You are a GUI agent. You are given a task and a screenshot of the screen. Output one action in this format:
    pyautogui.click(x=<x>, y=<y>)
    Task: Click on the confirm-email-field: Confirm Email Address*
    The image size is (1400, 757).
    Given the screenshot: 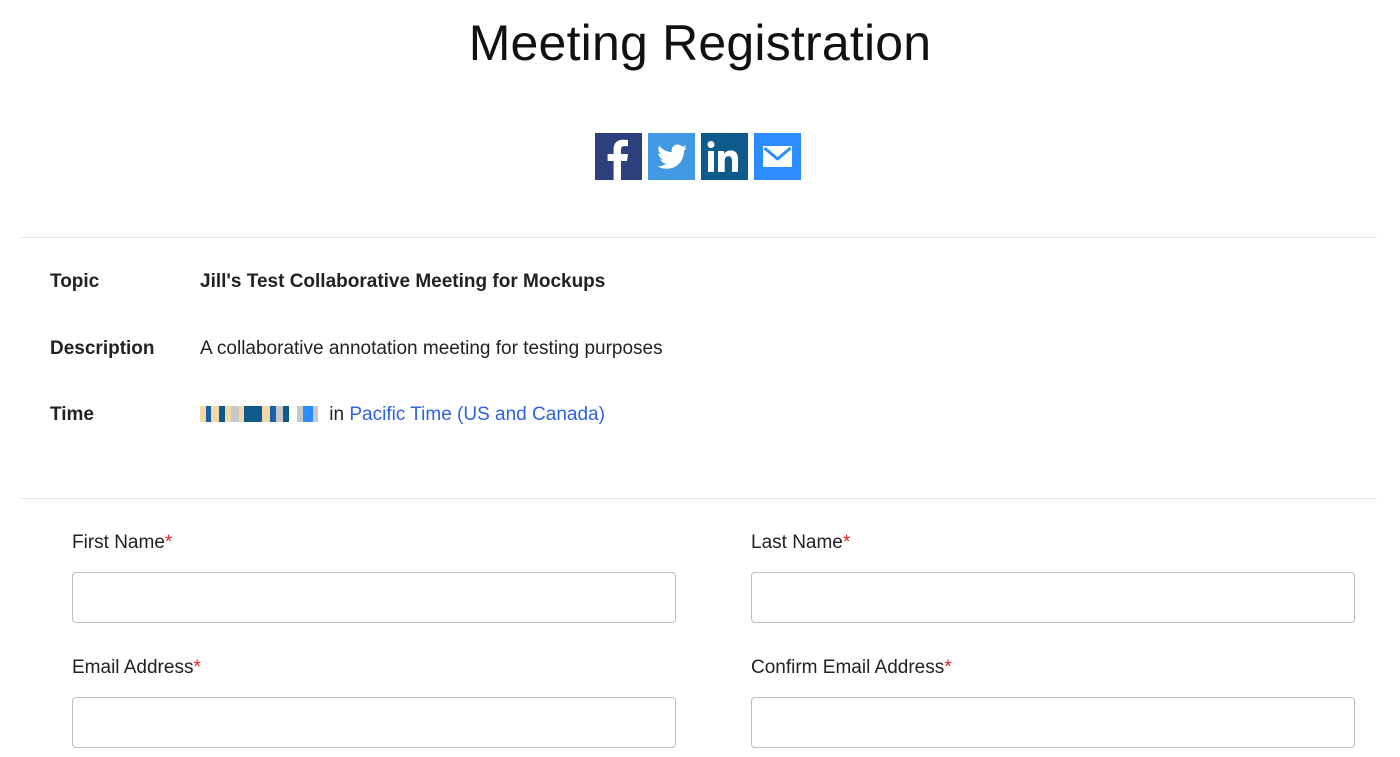 What is the action you would take?
    pyautogui.click(x=1053, y=702)
    